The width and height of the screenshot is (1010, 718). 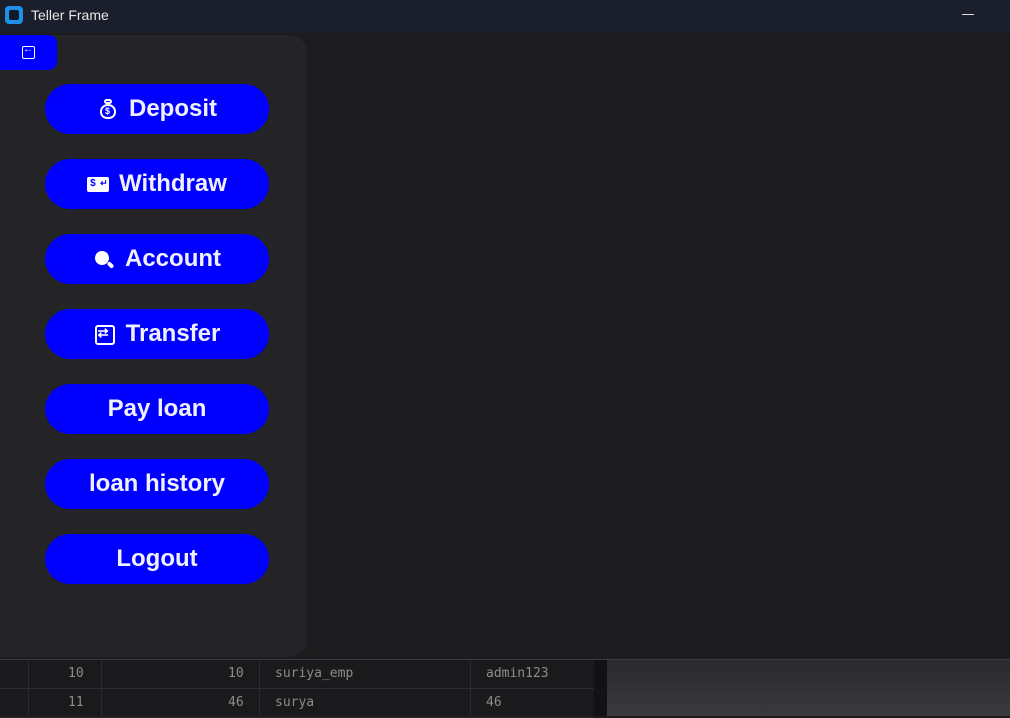 I want to click on collapse-sidebar-button, so click(x=28, y=52).